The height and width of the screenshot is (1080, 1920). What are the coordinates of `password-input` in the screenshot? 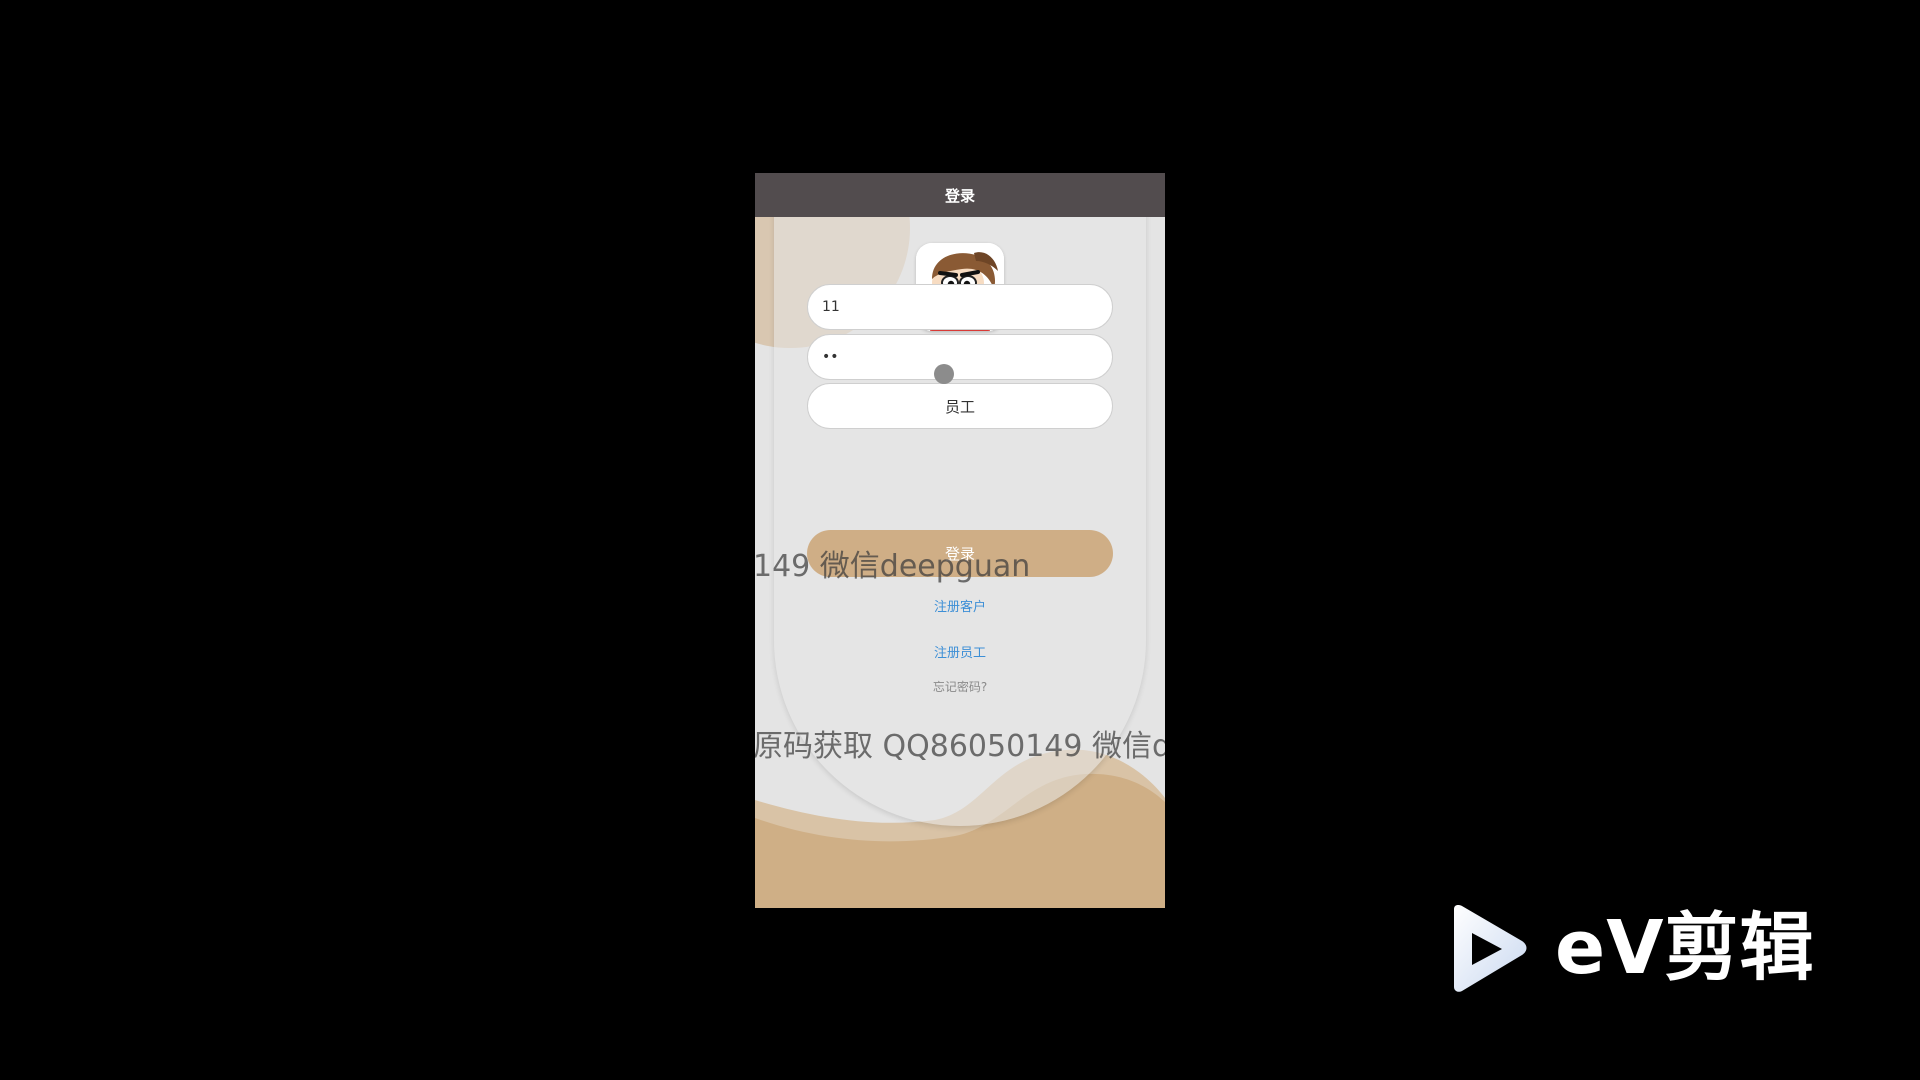 It's located at (960, 357).